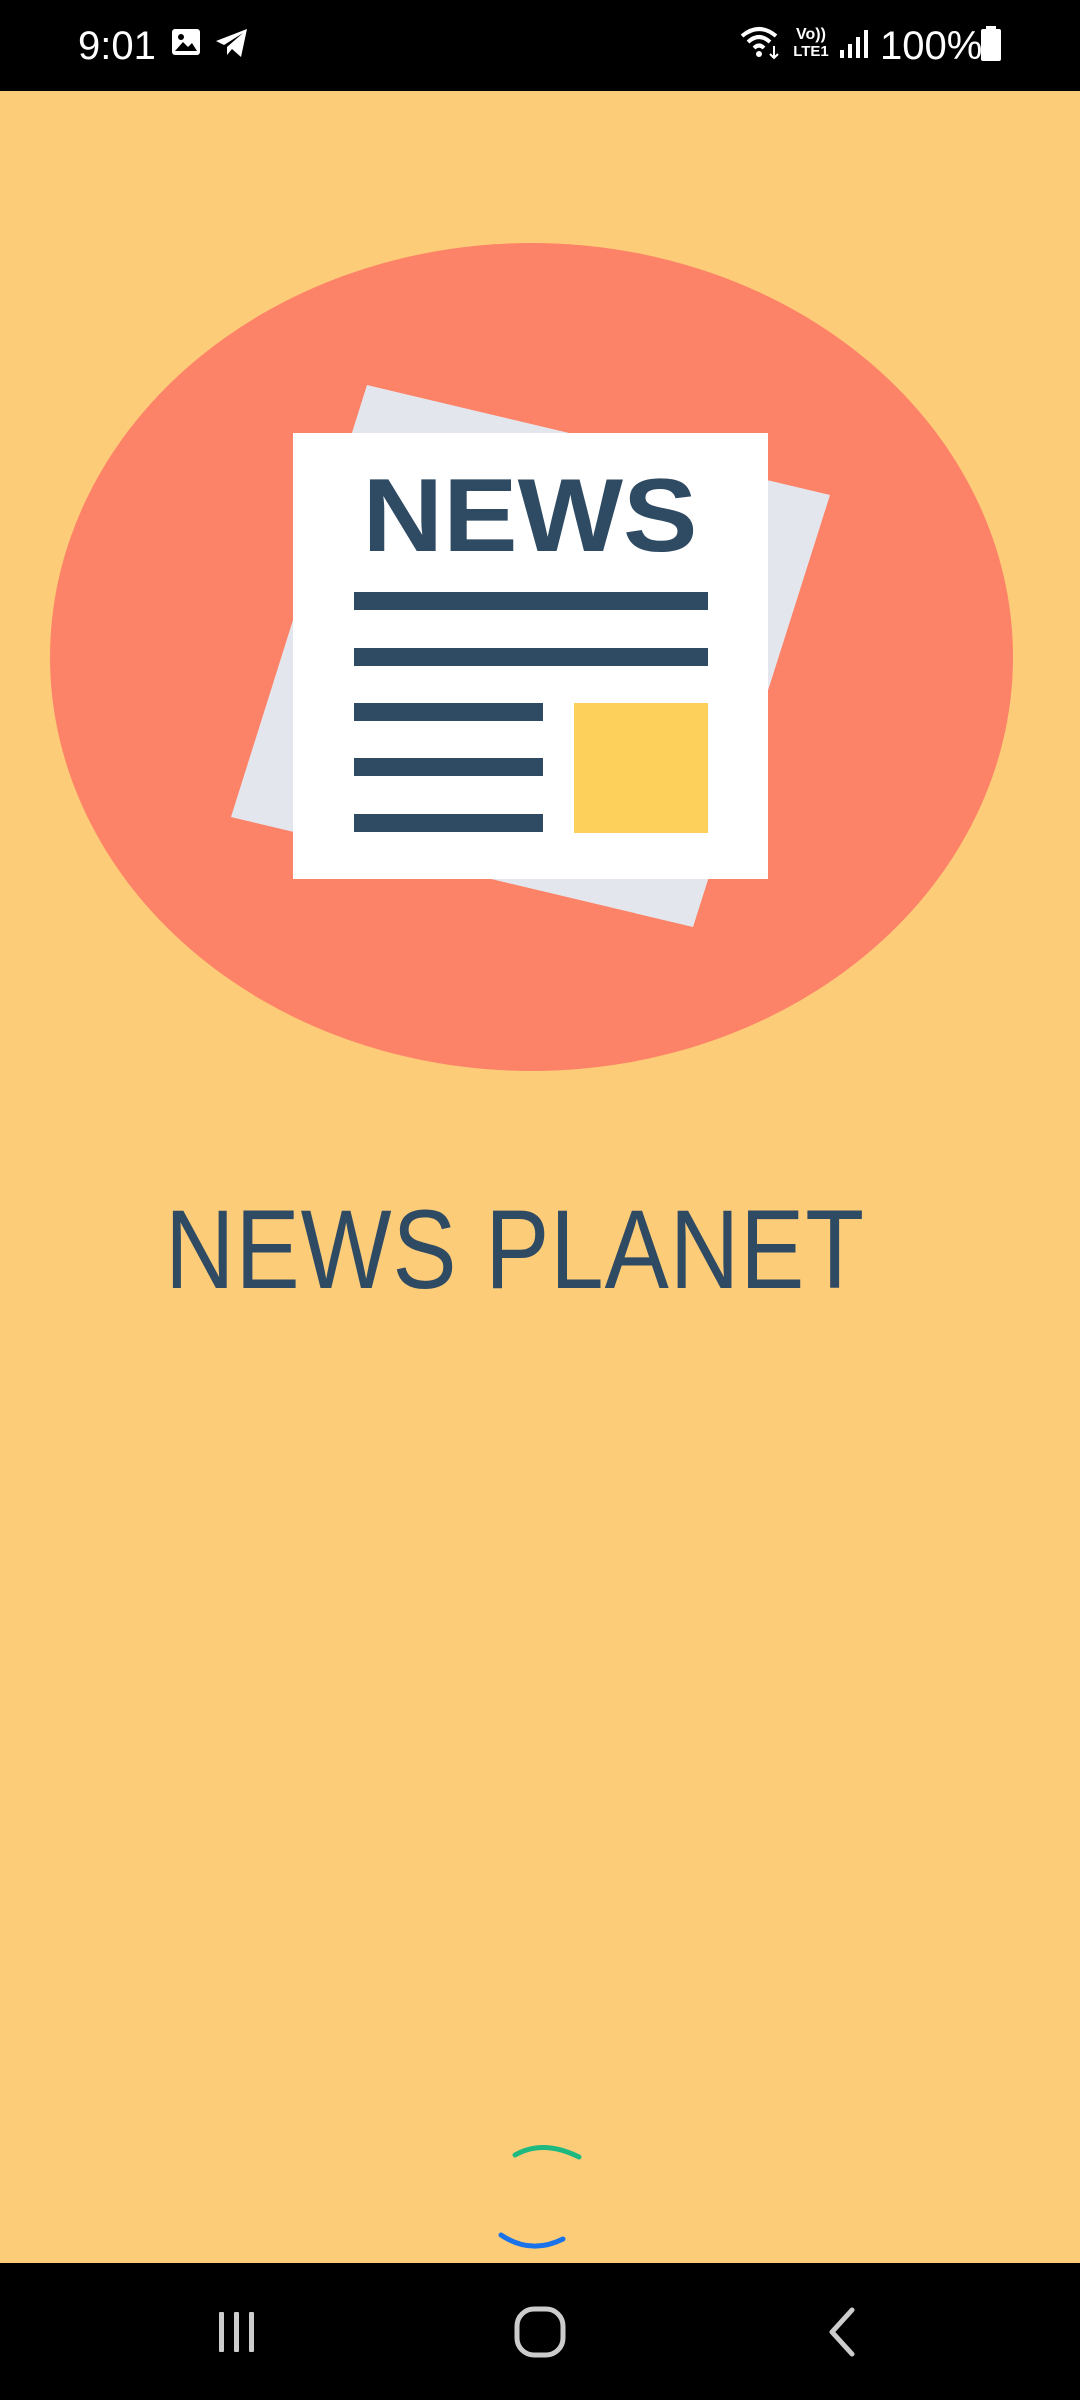 This screenshot has height=2400, width=1080. Describe the element at coordinates (547, 2152) in the screenshot. I see `spinner-arc-top` at that location.